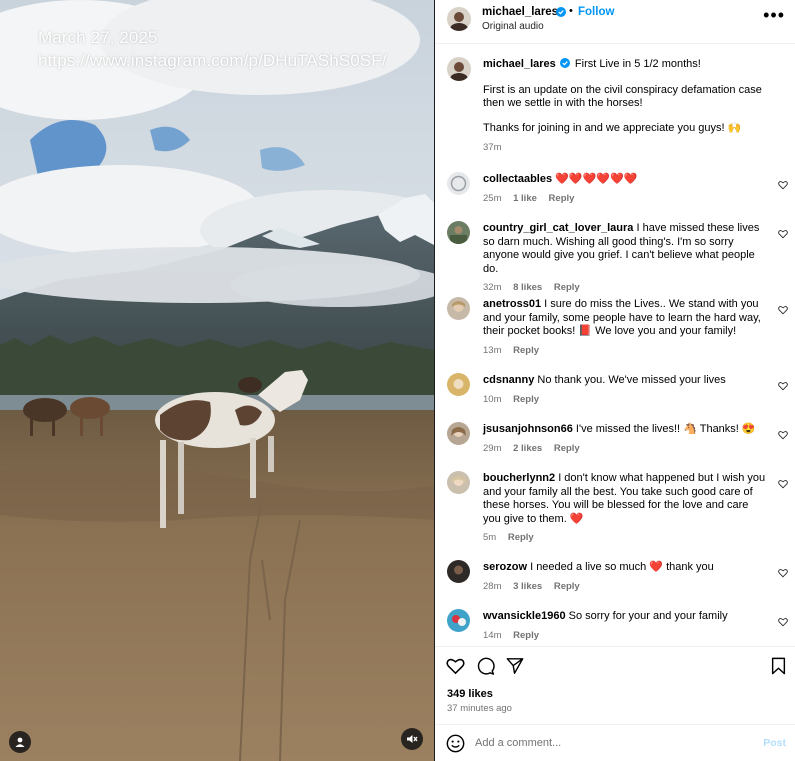  Describe the element at coordinates (631, 380) in the screenshot. I see `comment-text: No thank you. We've missed your lives` at that location.